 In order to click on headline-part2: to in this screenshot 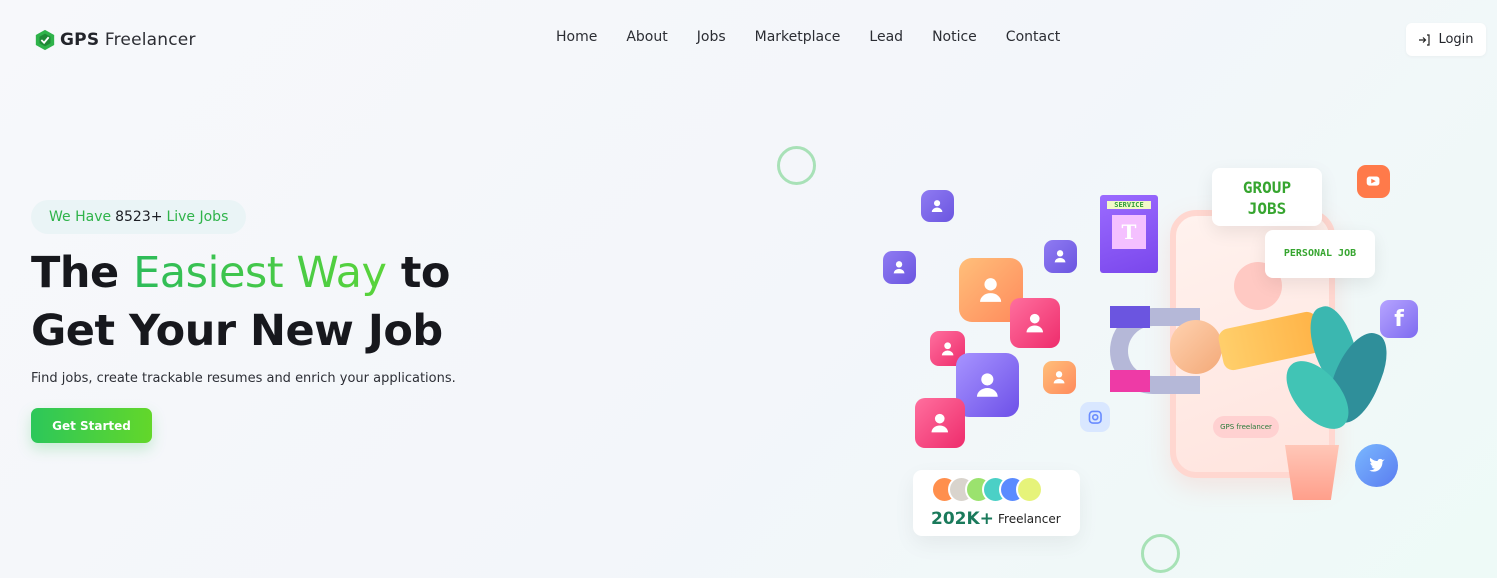, I will do `click(418, 273)`.